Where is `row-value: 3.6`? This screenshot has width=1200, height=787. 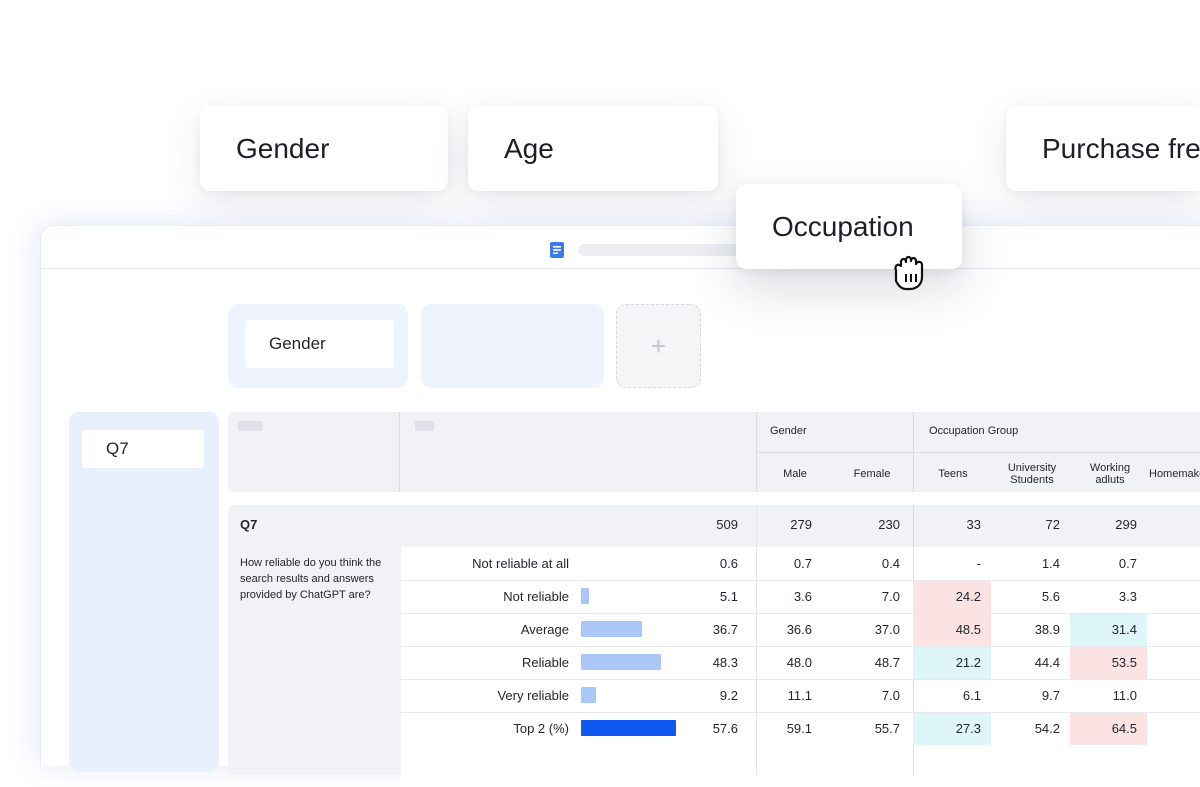 row-value: 3.6 is located at coordinates (802, 596).